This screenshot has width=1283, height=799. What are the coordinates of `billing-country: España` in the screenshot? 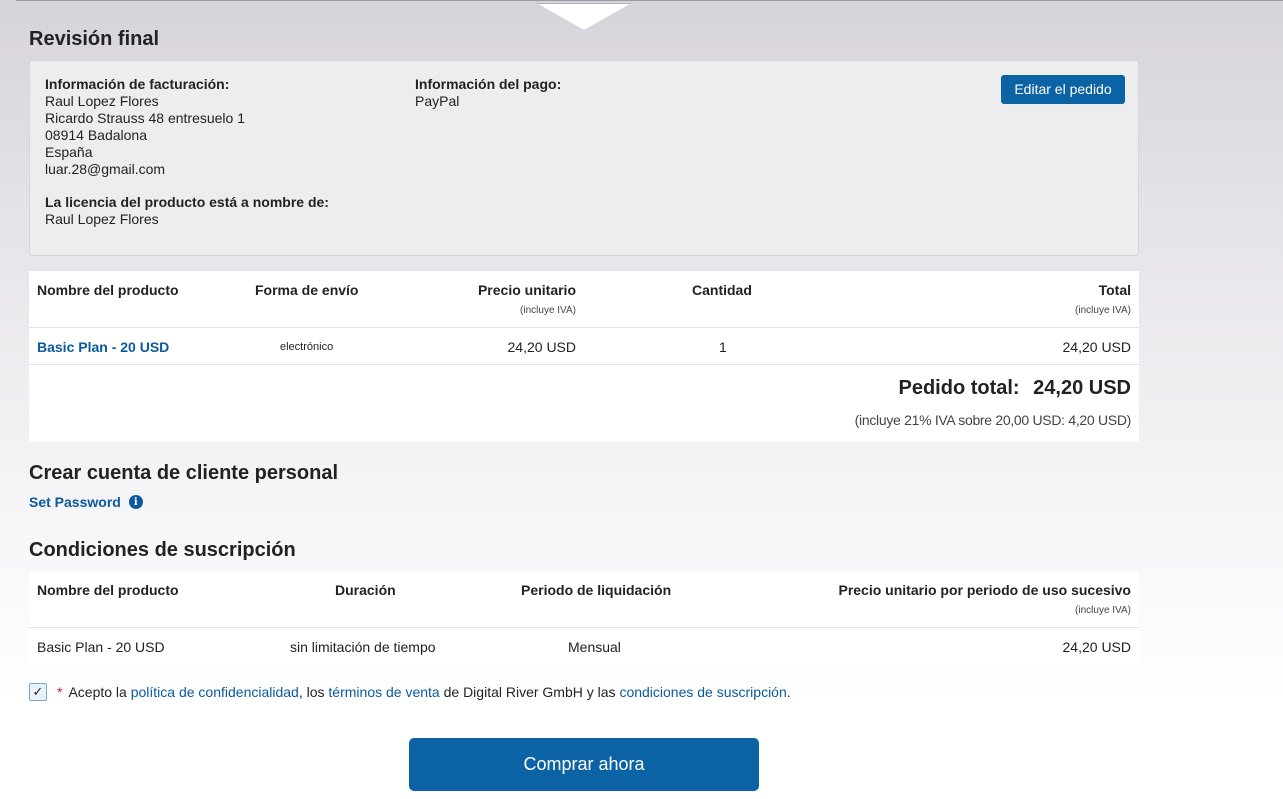 It's located at (69, 152).